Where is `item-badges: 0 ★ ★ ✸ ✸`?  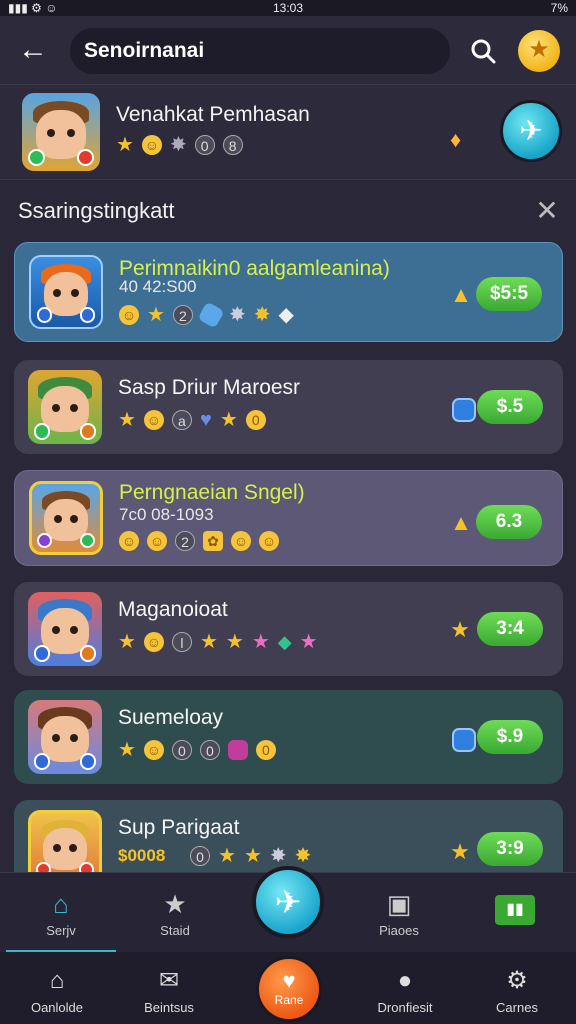 item-badges: 0 ★ ★ ✸ ✸ is located at coordinates (254, 856).